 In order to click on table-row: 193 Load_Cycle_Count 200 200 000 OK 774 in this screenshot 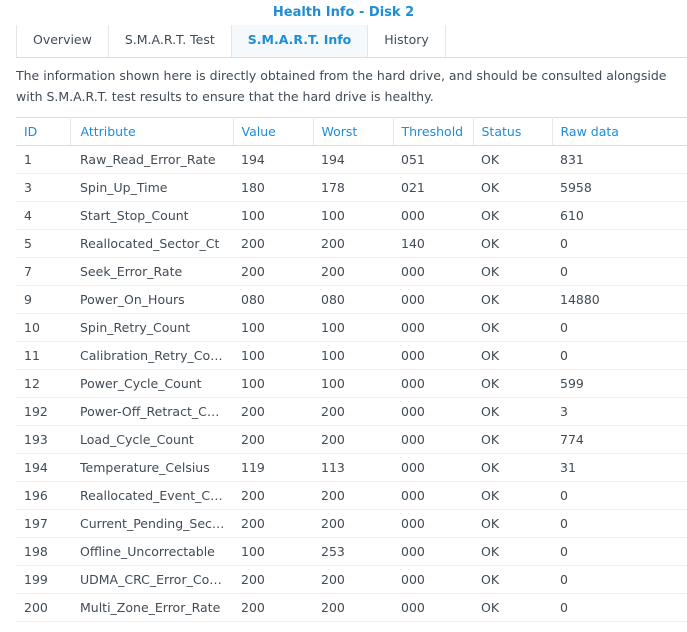, I will do `click(351, 439)`.